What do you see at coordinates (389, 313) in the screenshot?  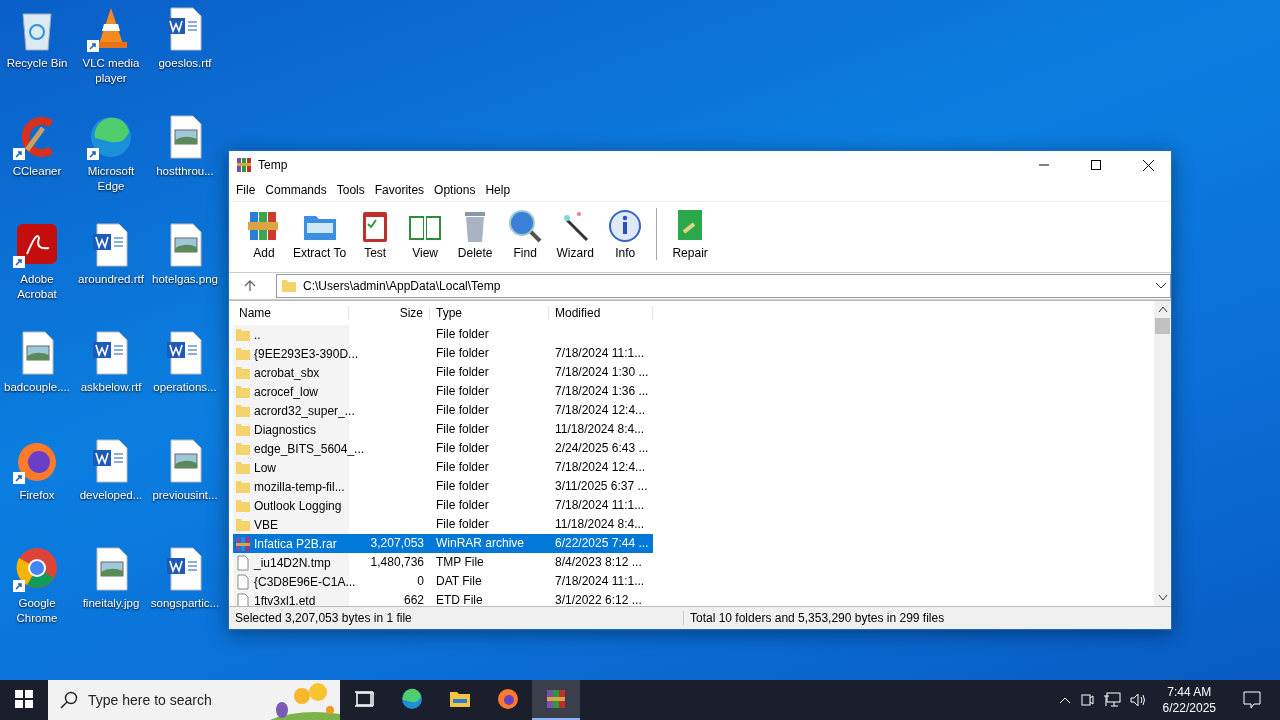 I see `column-header: Size` at bounding box center [389, 313].